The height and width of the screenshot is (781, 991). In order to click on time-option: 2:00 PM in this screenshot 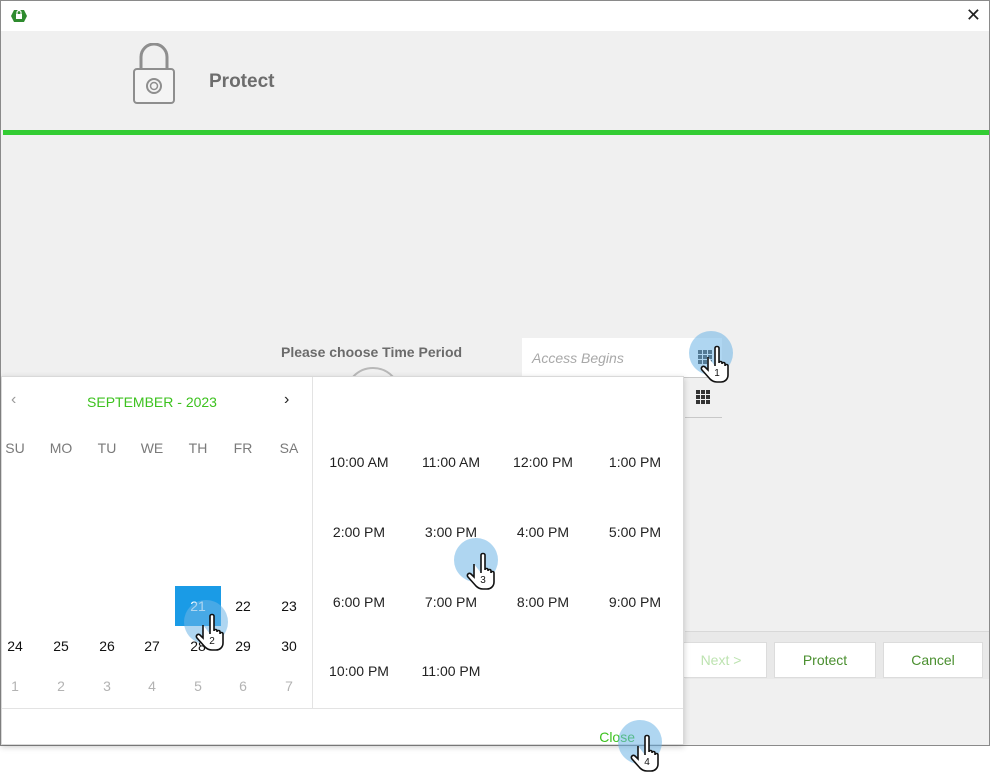, I will do `click(359, 532)`.